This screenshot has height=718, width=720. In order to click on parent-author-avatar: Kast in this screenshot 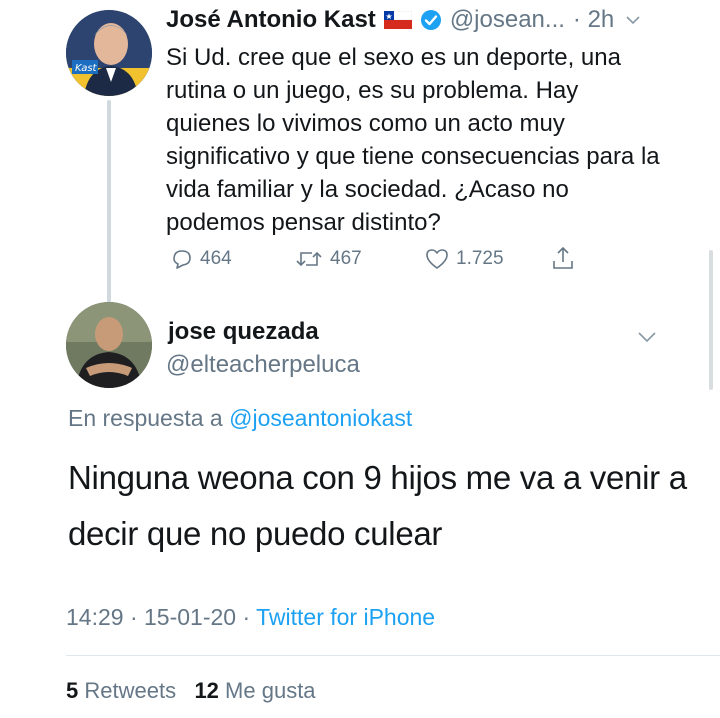, I will do `click(109, 53)`.